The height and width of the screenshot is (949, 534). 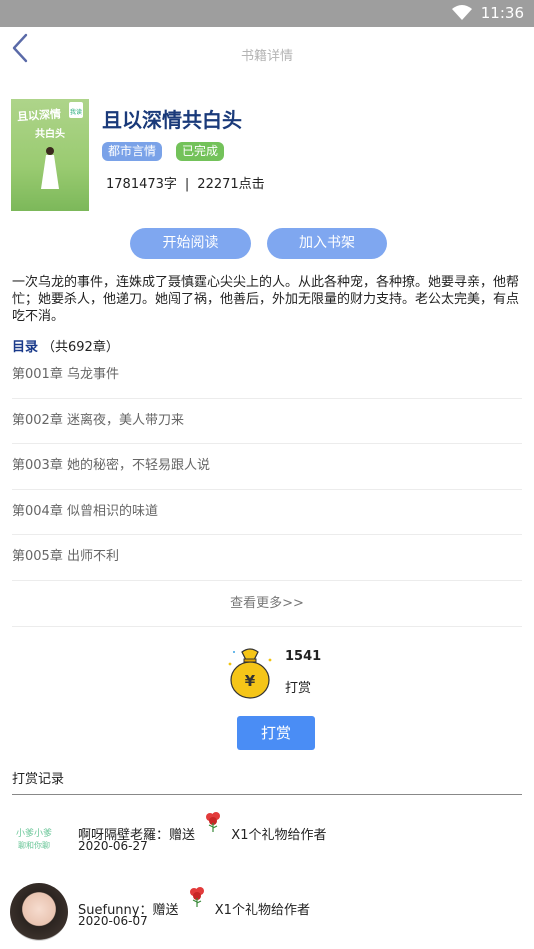 I want to click on reward-record: Suefunny：赠送 X1个礼物给作者 2020-06-07, so click(x=266, y=910).